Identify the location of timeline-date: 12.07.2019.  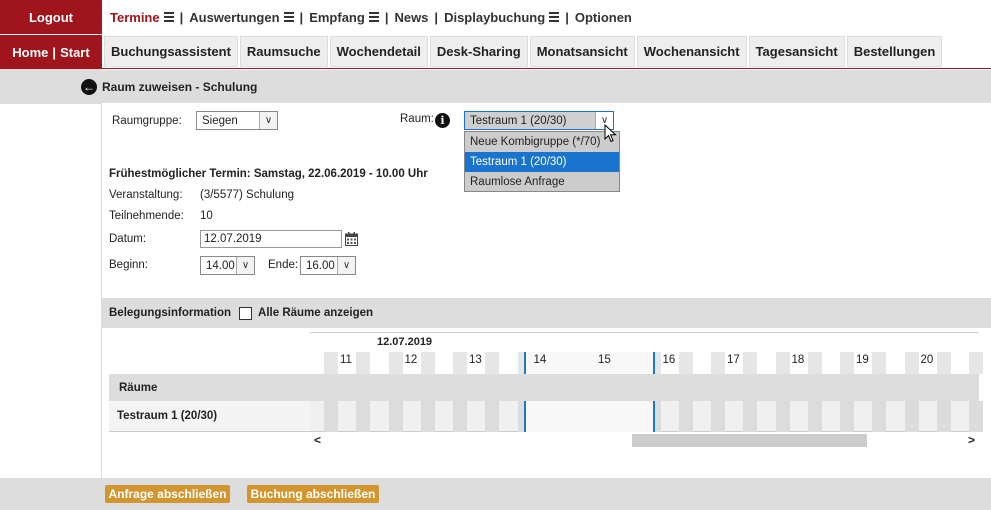
(405, 342).